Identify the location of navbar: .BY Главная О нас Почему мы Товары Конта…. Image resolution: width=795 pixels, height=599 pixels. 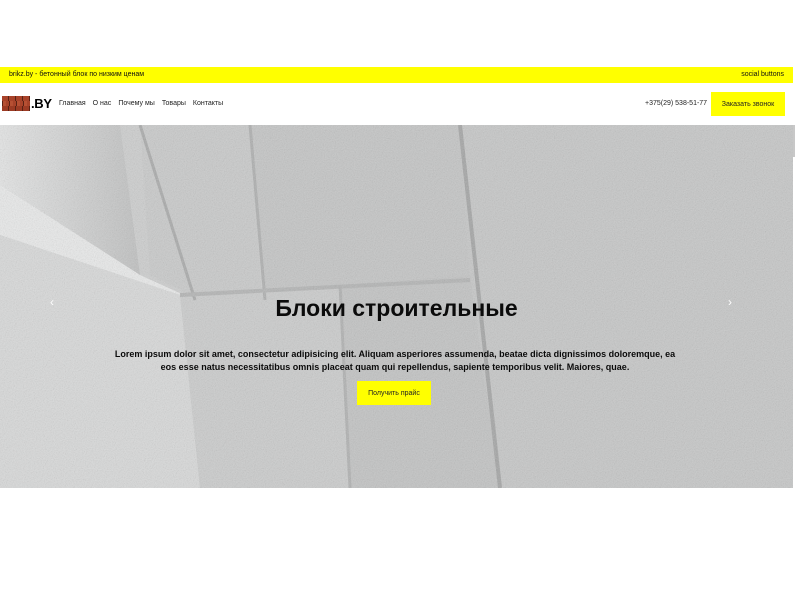
(396, 104).